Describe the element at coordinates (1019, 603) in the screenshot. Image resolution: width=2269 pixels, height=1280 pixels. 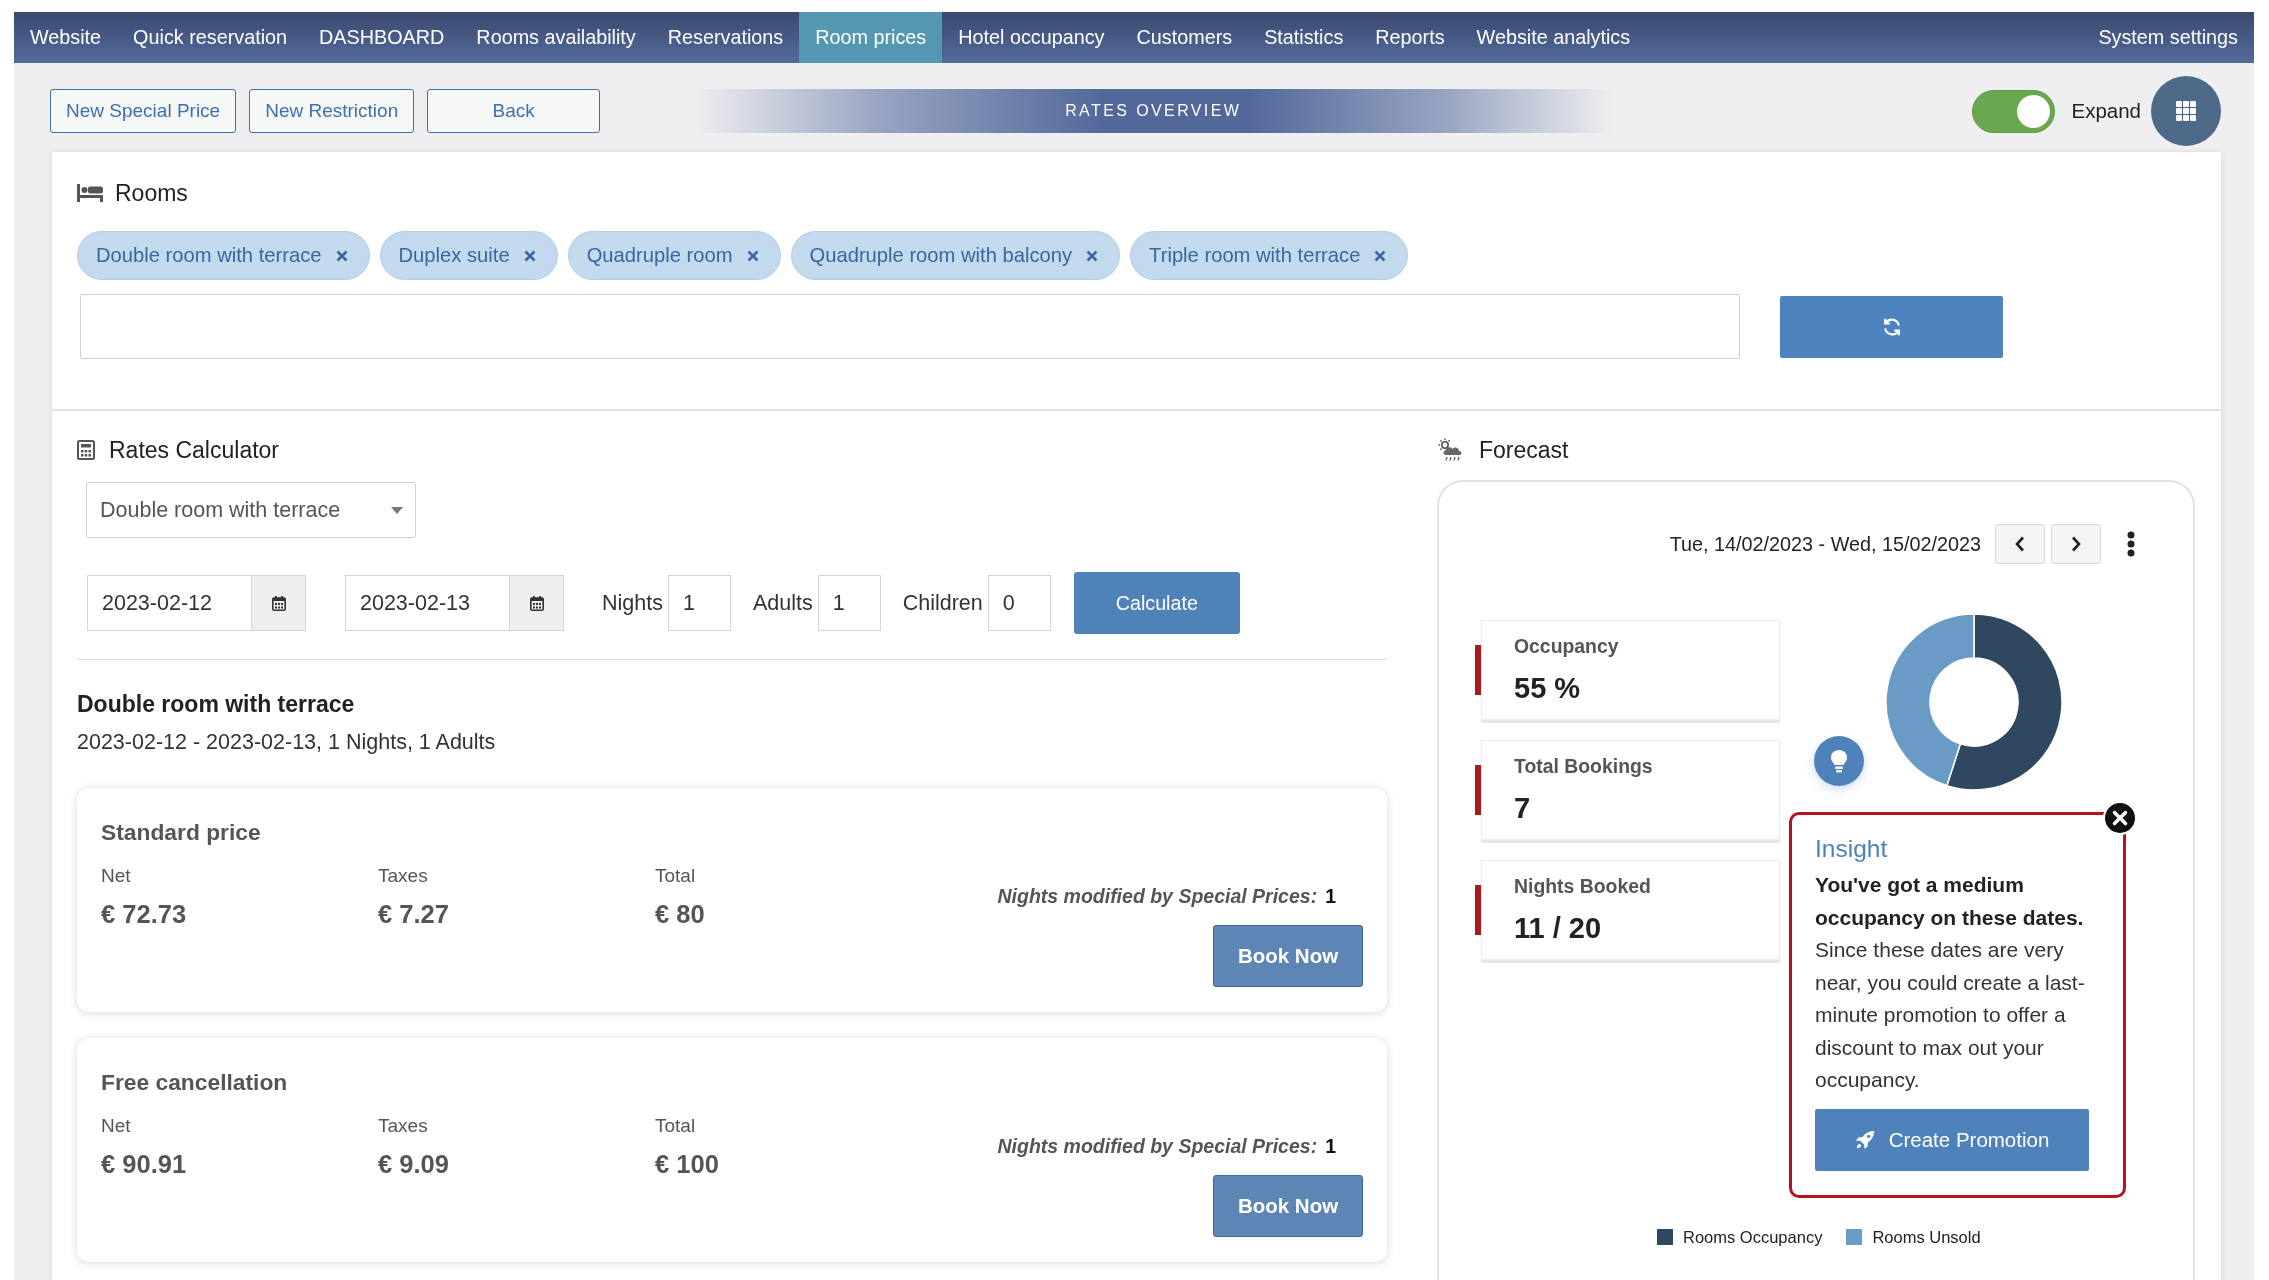
I see `number-field: 0` at that location.